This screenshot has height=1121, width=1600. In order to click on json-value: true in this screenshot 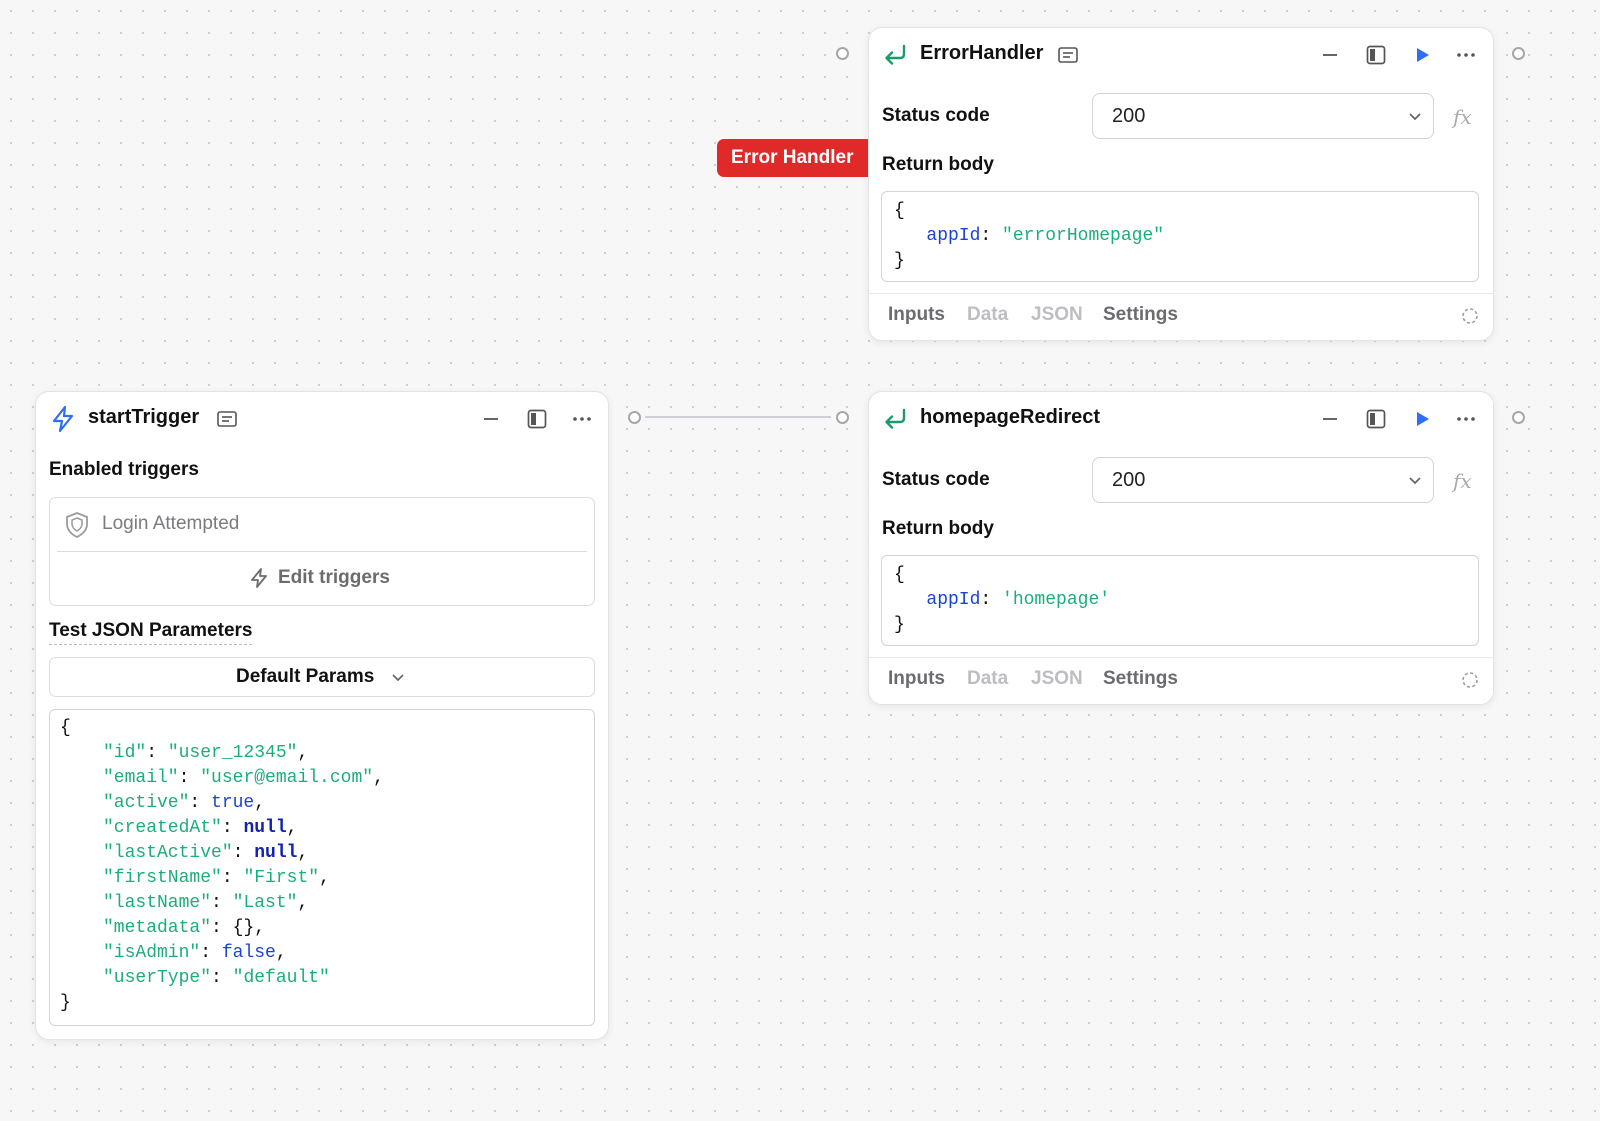, I will do `click(233, 803)`.